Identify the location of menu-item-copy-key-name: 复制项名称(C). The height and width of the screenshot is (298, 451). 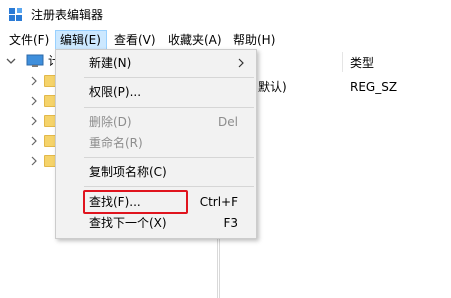
(156, 172).